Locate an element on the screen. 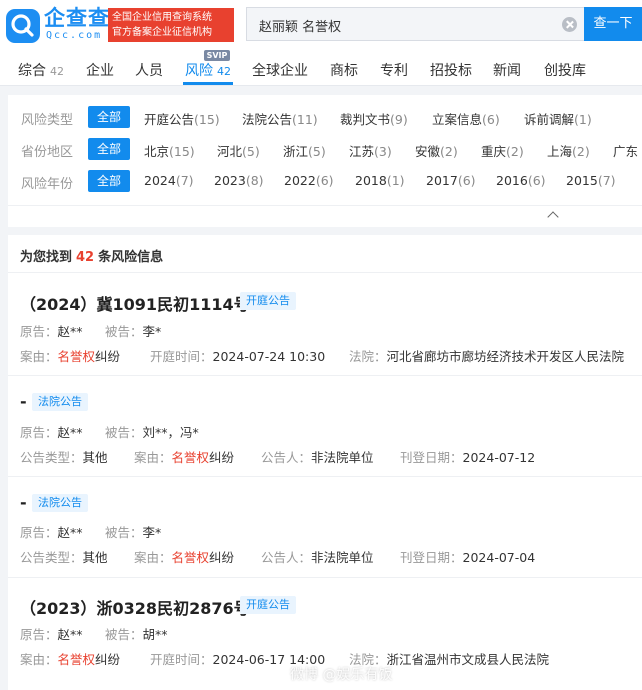 This screenshot has height=690, width=642. filter-option: 开庭公告(15) is located at coordinates (182, 118).